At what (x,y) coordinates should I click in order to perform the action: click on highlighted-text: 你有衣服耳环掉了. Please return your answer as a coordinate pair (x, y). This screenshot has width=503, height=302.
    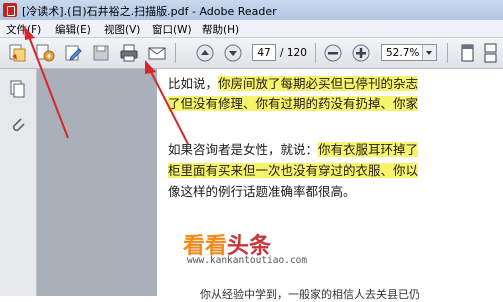
    Looking at the image, I should click on (368, 149).